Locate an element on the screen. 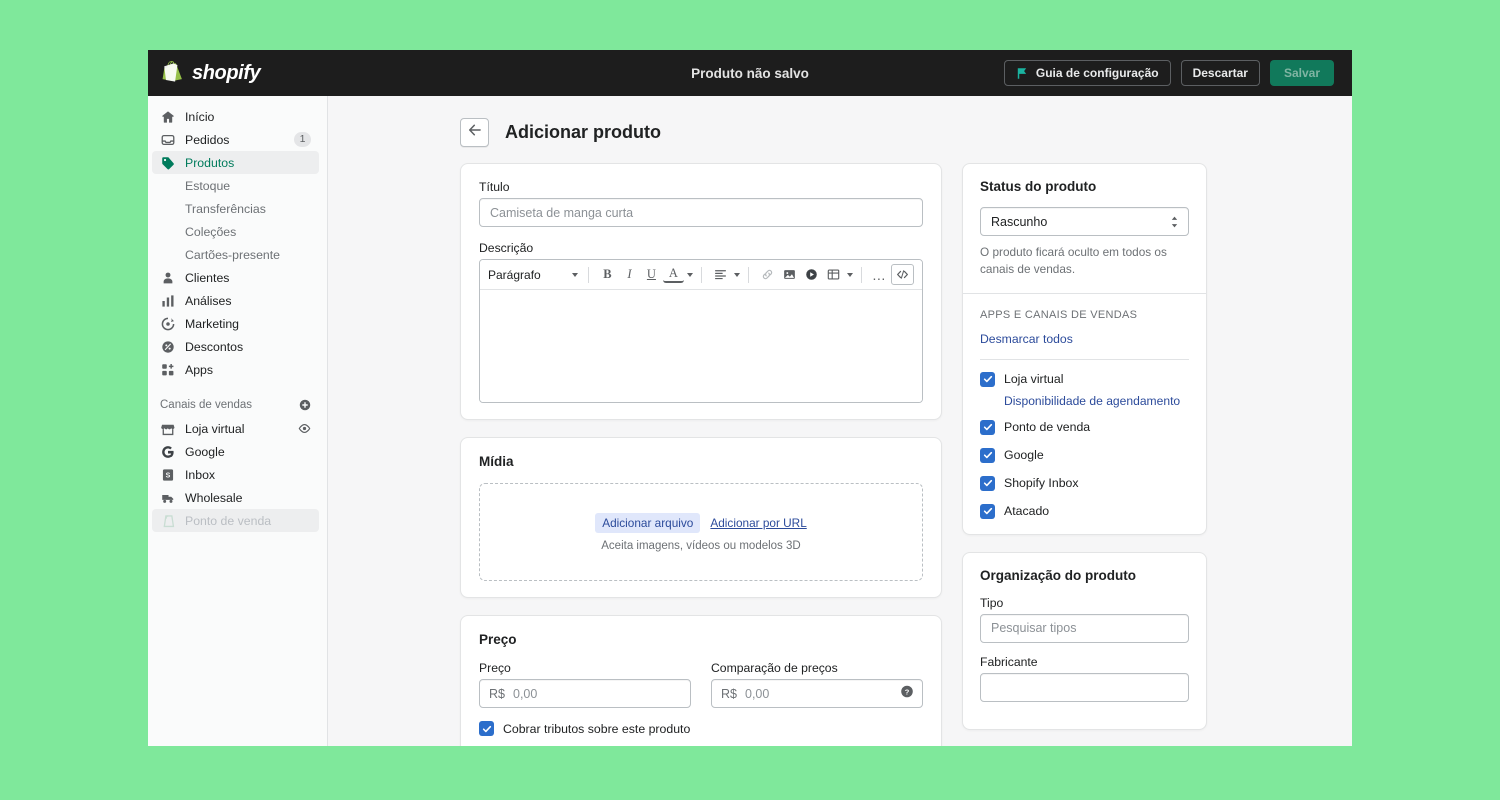  sidebar-label-ponto-de-venda: Ponto de venda is located at coordinates (228, 520).